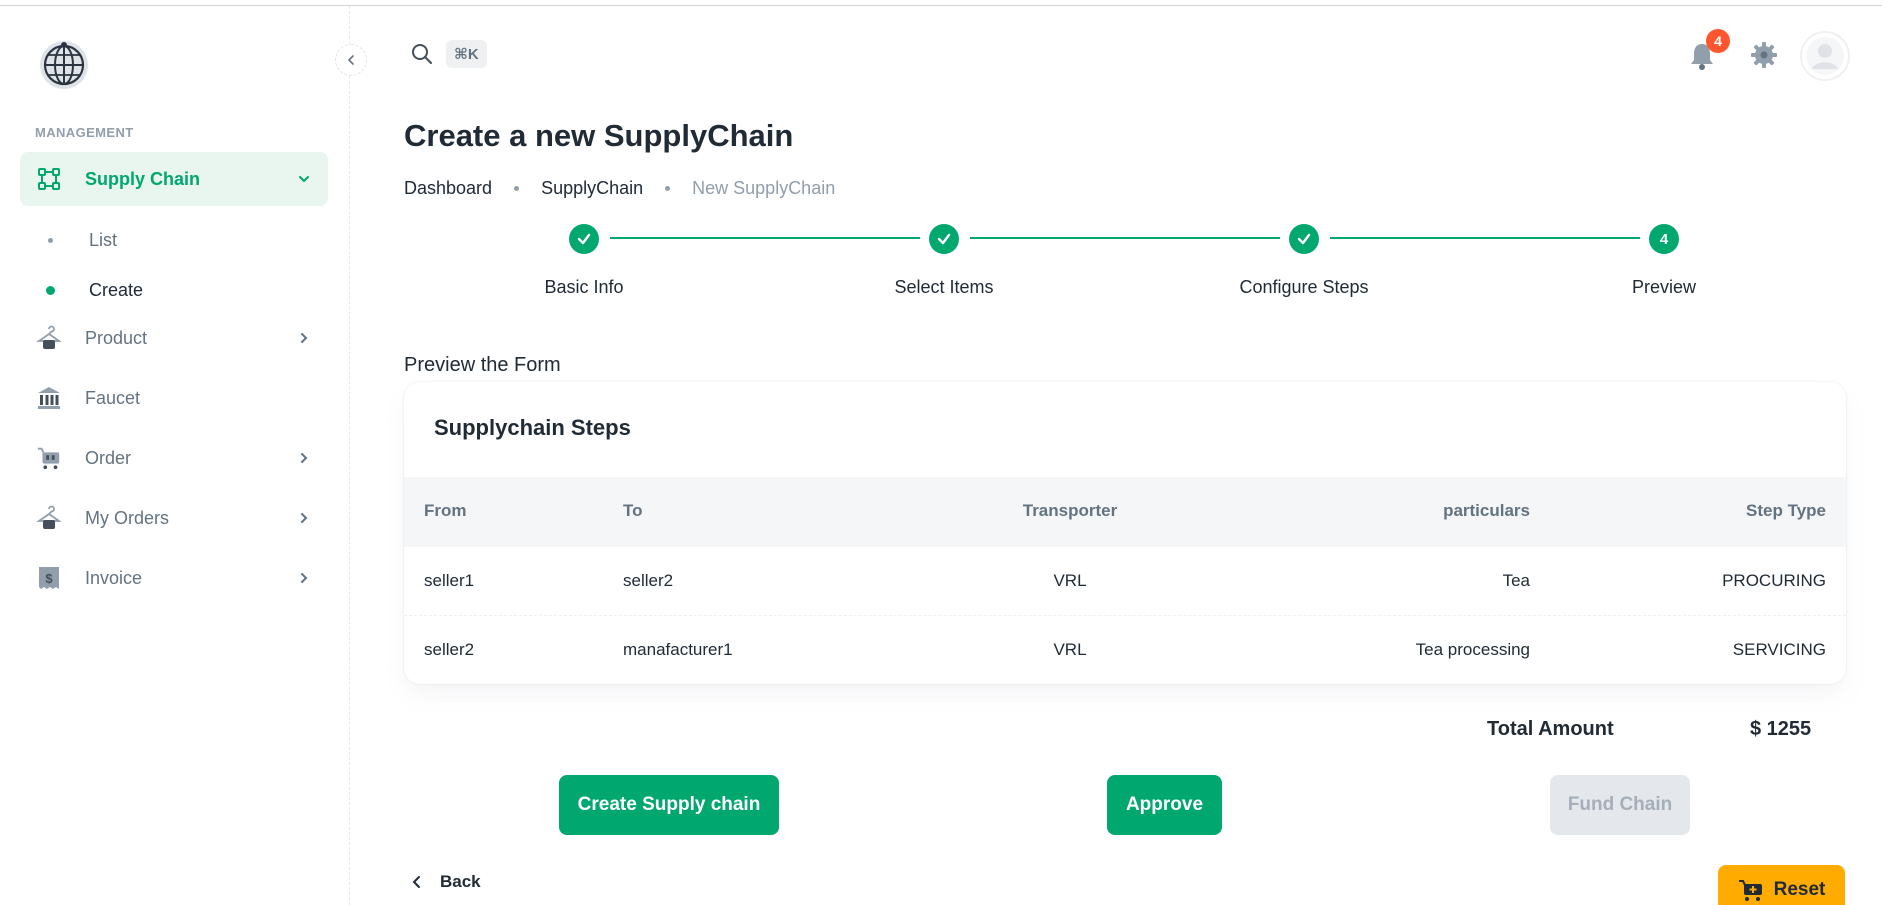 This screenshot has width=1882, height=905. Describe the element at coordinates (304, 179) in the screenshot. I see `chevron-down-icon` at that location.